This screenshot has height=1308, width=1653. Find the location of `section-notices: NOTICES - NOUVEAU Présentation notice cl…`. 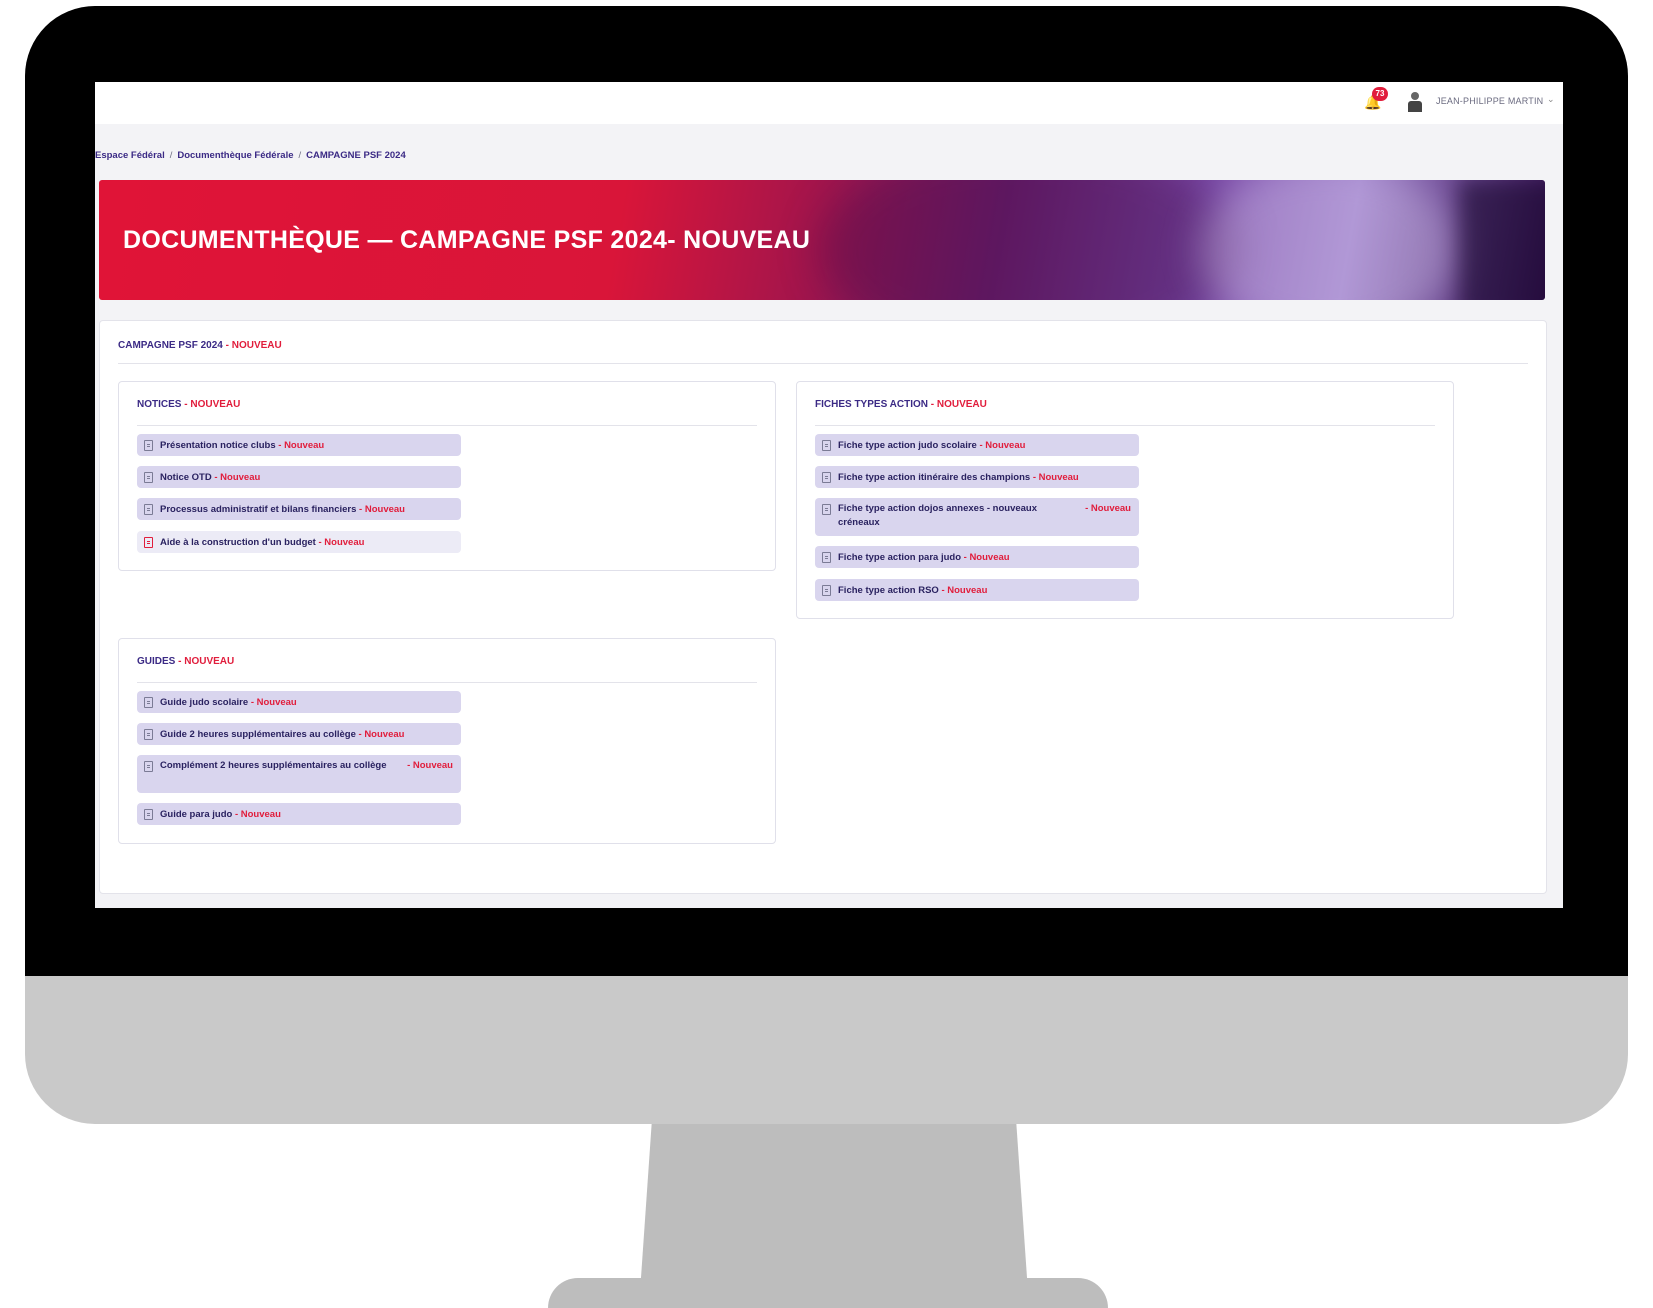

section-notices: NOTICES - NOUVEAU Présentation notice cl… is located at coordinates (447, 476).